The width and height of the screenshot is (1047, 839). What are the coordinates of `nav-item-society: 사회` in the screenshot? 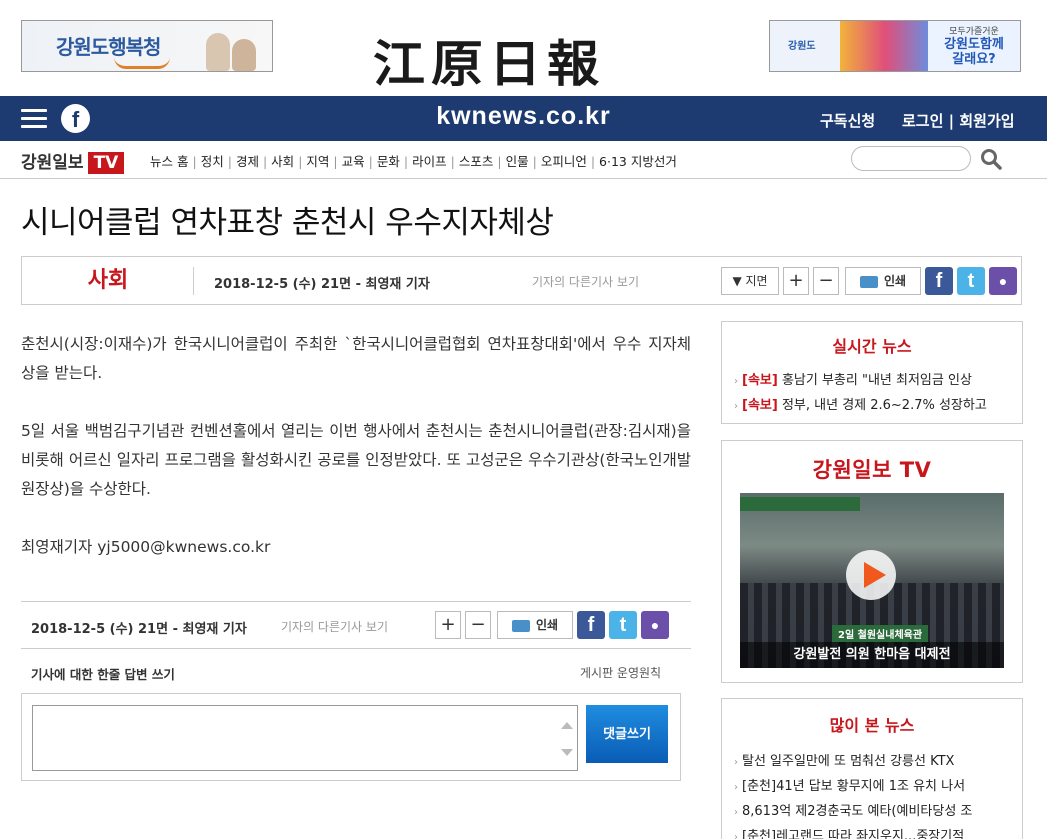 It's located at (282, 161).